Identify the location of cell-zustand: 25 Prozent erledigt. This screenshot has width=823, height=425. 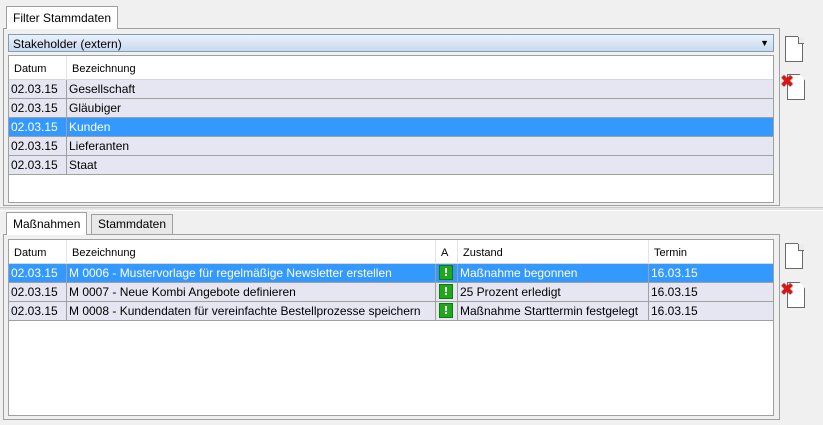
(553, 292).